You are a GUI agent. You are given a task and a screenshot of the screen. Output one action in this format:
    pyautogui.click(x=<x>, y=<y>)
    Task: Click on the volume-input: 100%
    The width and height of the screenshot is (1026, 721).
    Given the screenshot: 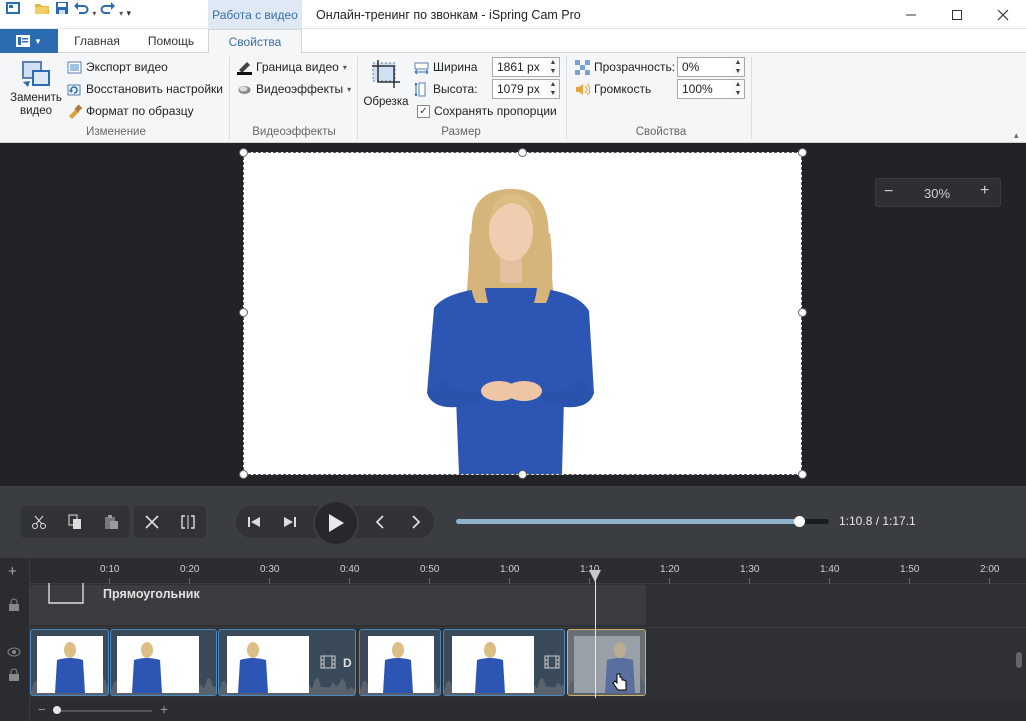 What is the action you would take?
    pyautogui.click(x=705, y=89)
    